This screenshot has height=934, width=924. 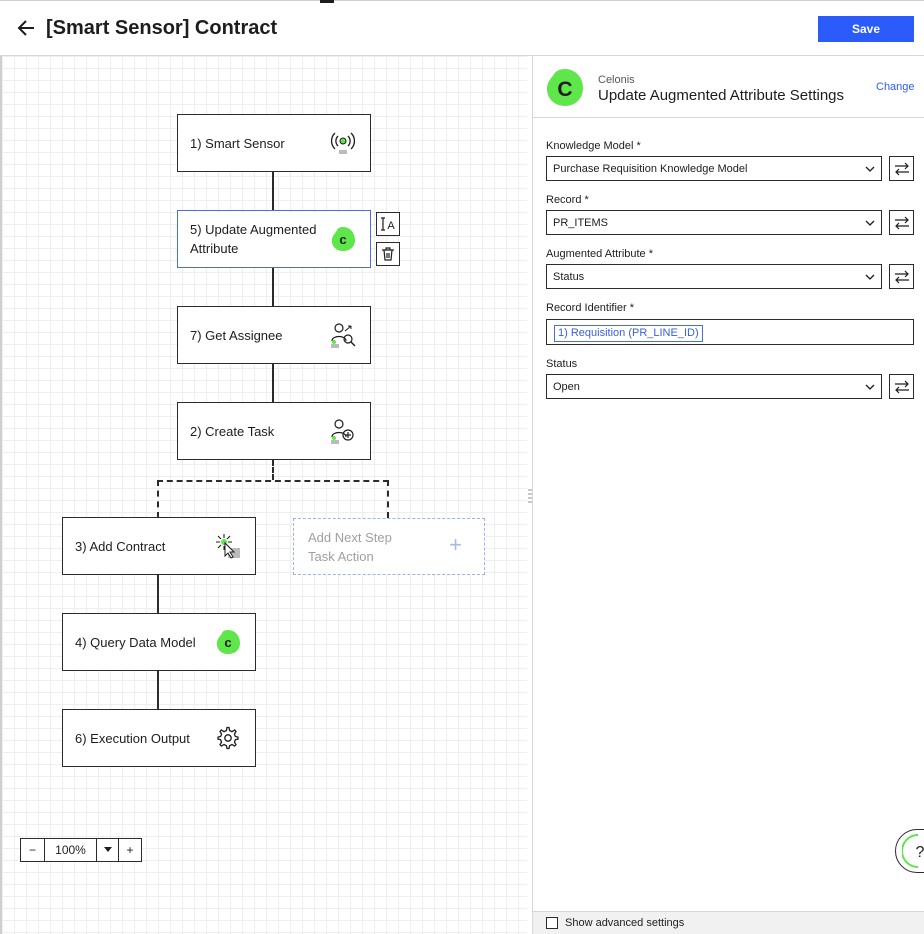 What do you see at coordinates (327, 1) in the screenshot?
I see `top-notch` at bounding box center [327, 1].